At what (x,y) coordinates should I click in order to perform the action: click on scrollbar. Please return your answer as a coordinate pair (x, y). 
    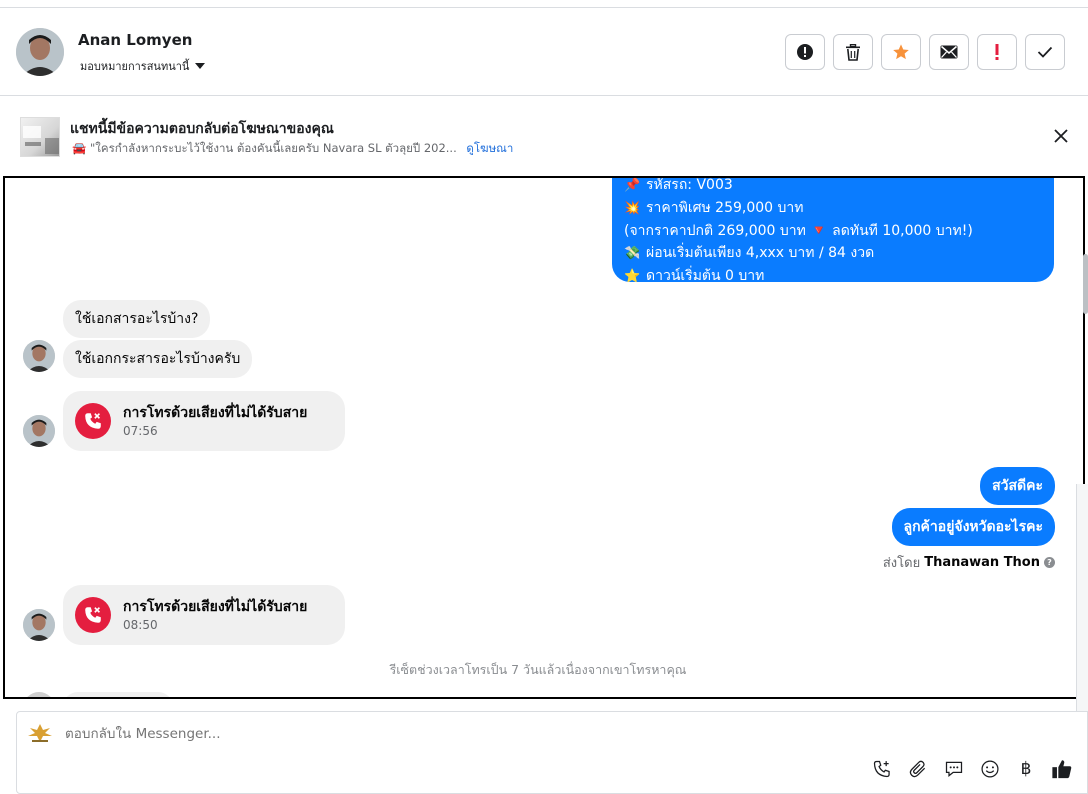
    Looking at the image, I should click on (1085, 284).